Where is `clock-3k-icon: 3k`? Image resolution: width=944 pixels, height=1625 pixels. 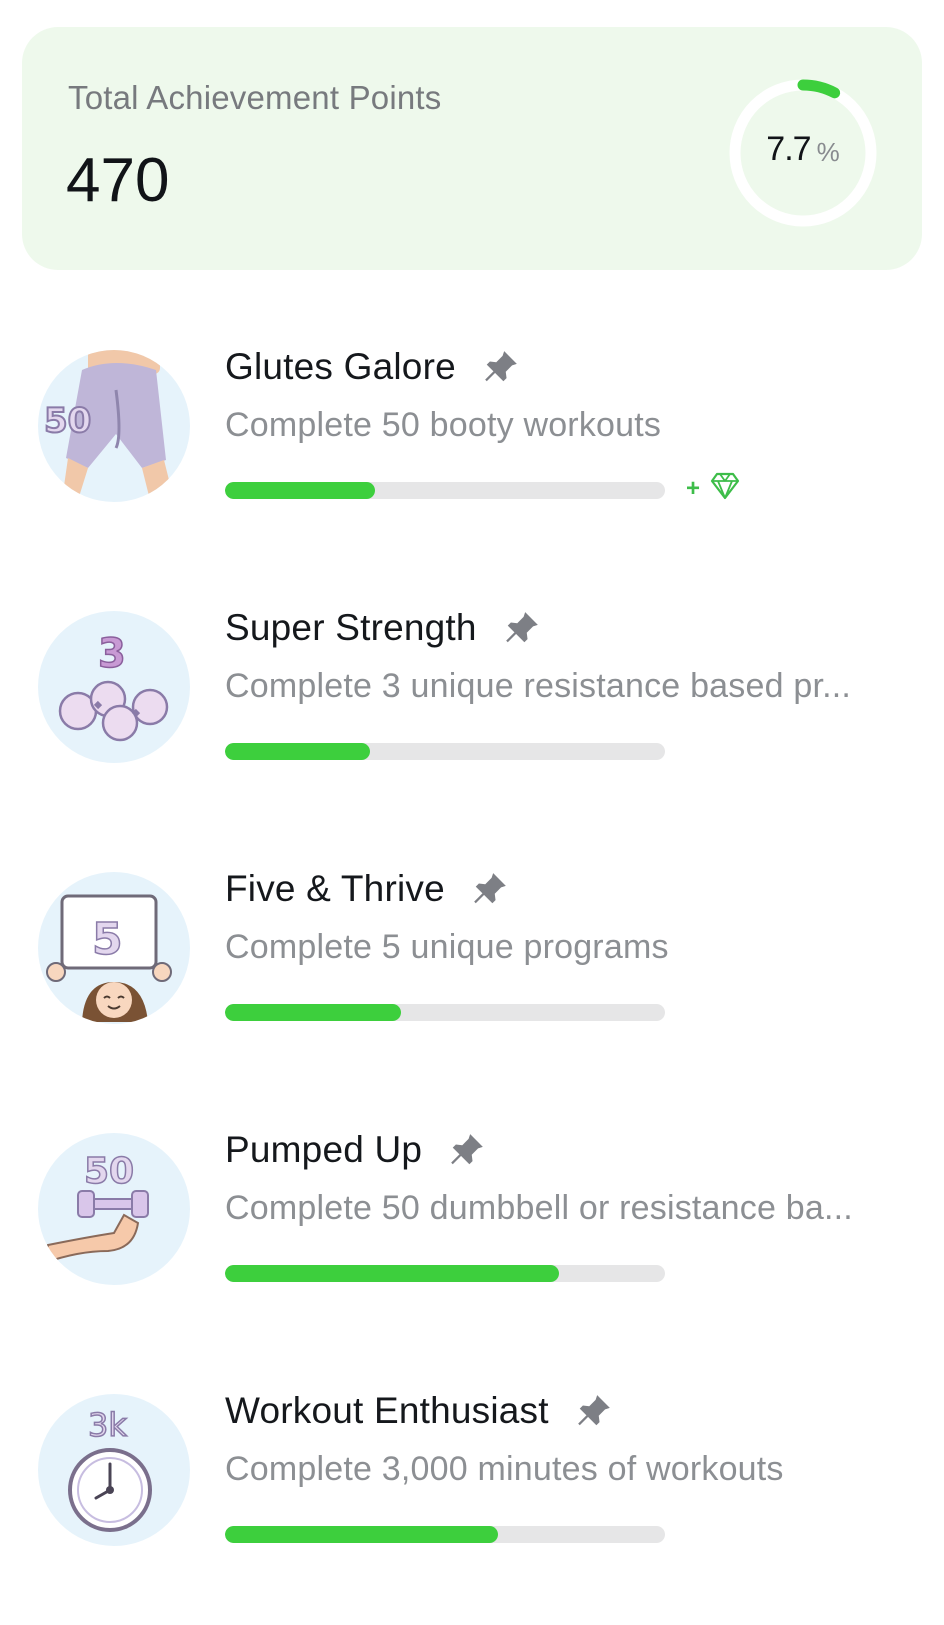 clock-3k-icon: 3k is located at coordinates (114, 1470).